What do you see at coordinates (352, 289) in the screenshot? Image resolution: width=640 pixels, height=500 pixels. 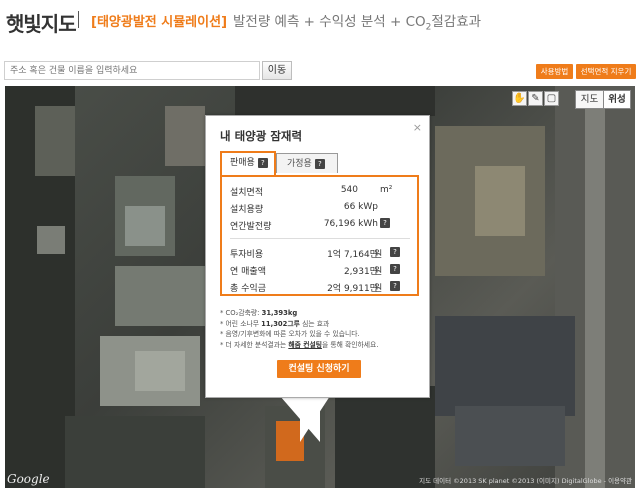 I see `row-value: 2억 9,911만` at bounding box center [352, 289].